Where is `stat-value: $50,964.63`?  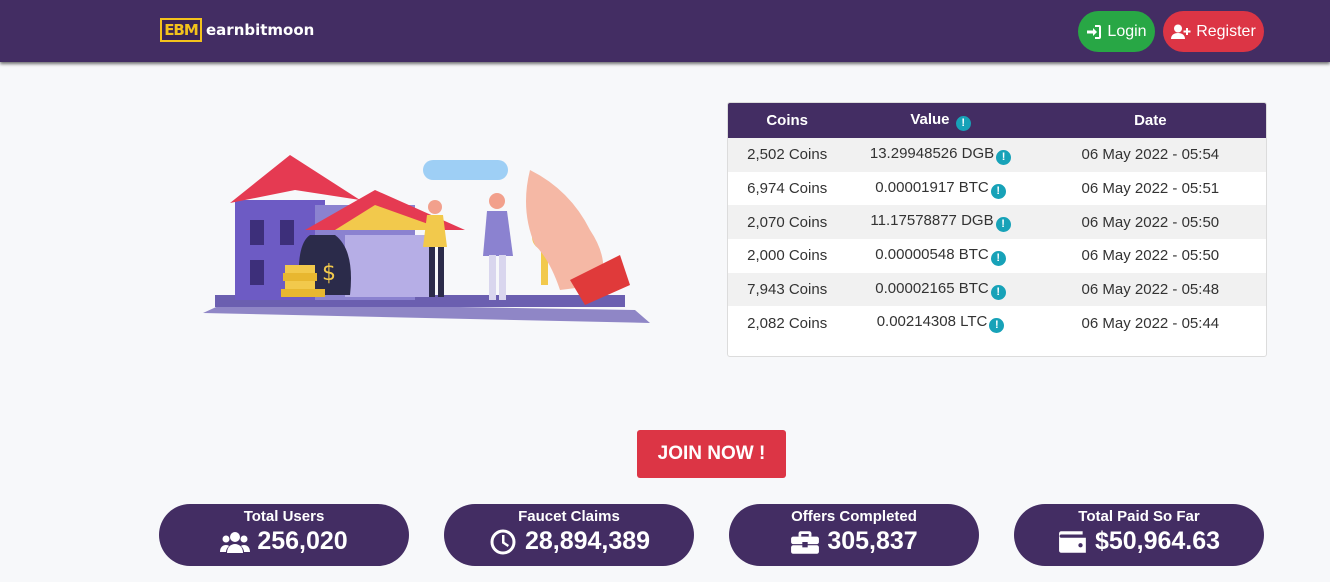 stat-value: $50,964.63 is located at coordinates (1157, 541).